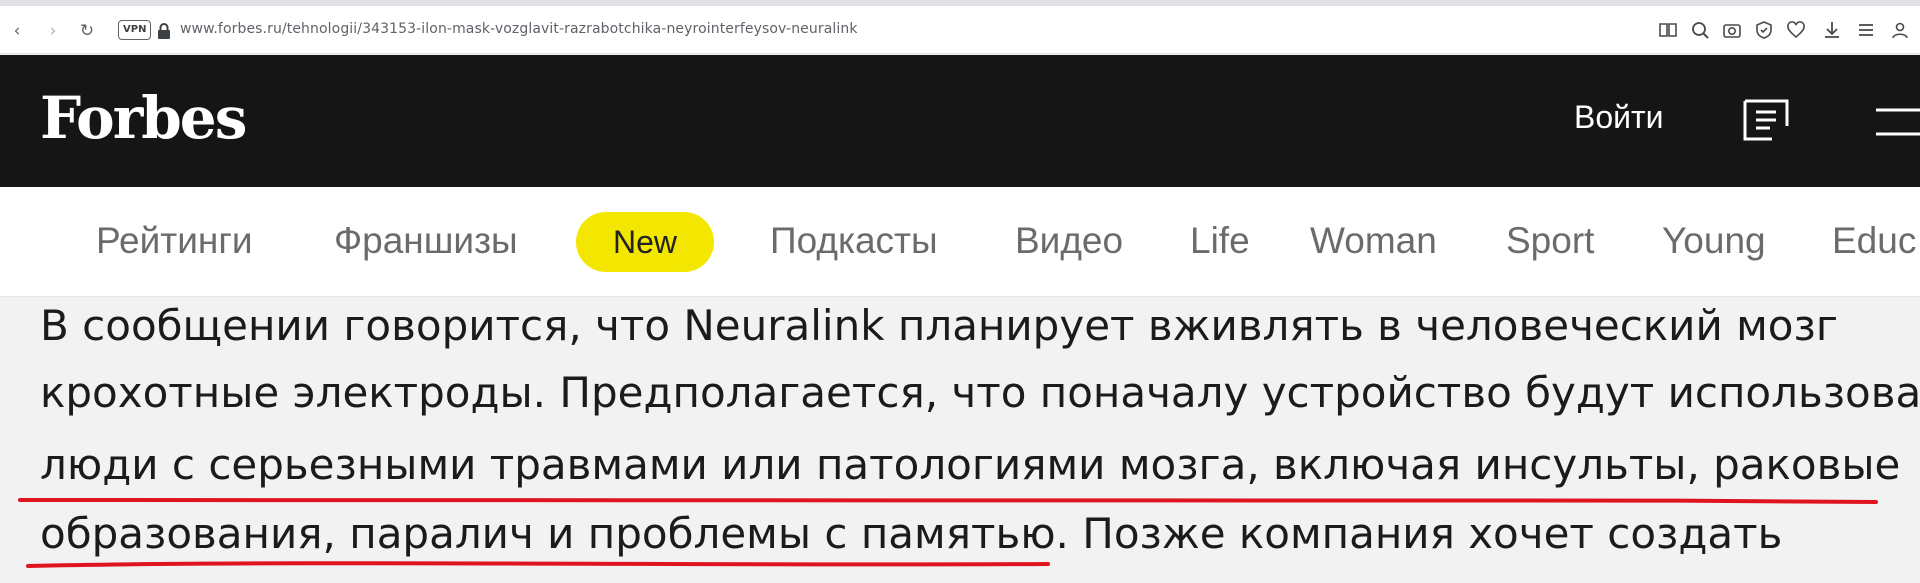  What do you see at coordinates (1874, 241) in the screenshot?
I see `nav-item-education: Educ` at bounding box center [1874, 241].